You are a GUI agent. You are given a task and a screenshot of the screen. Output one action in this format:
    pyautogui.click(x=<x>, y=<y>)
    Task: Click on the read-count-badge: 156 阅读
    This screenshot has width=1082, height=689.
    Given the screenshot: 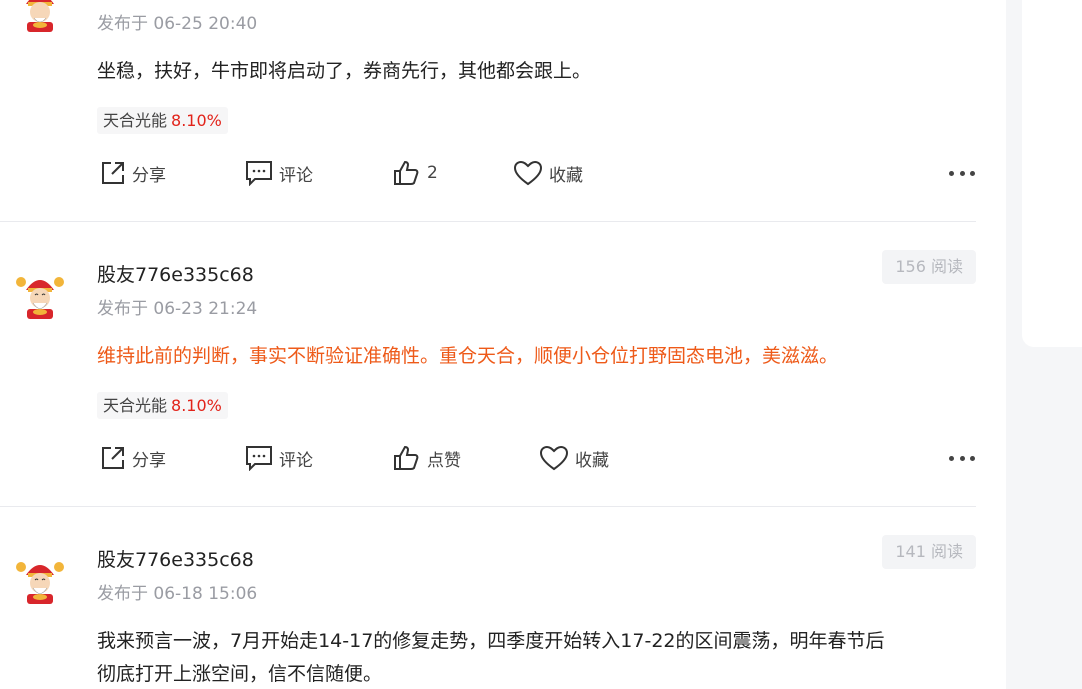 What is the action you would take?
    pyautogui.click(x=929, y=267)
    